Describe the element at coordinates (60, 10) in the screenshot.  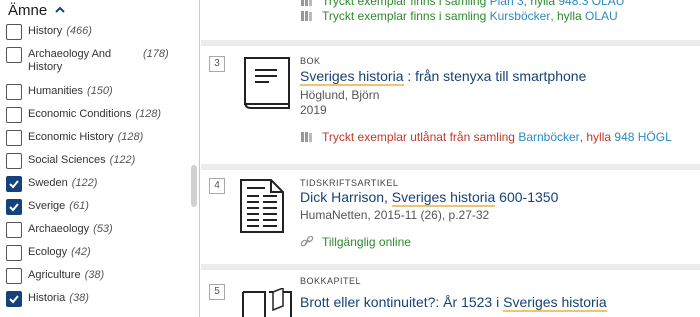
I see `chevron-up-icon` at that location.